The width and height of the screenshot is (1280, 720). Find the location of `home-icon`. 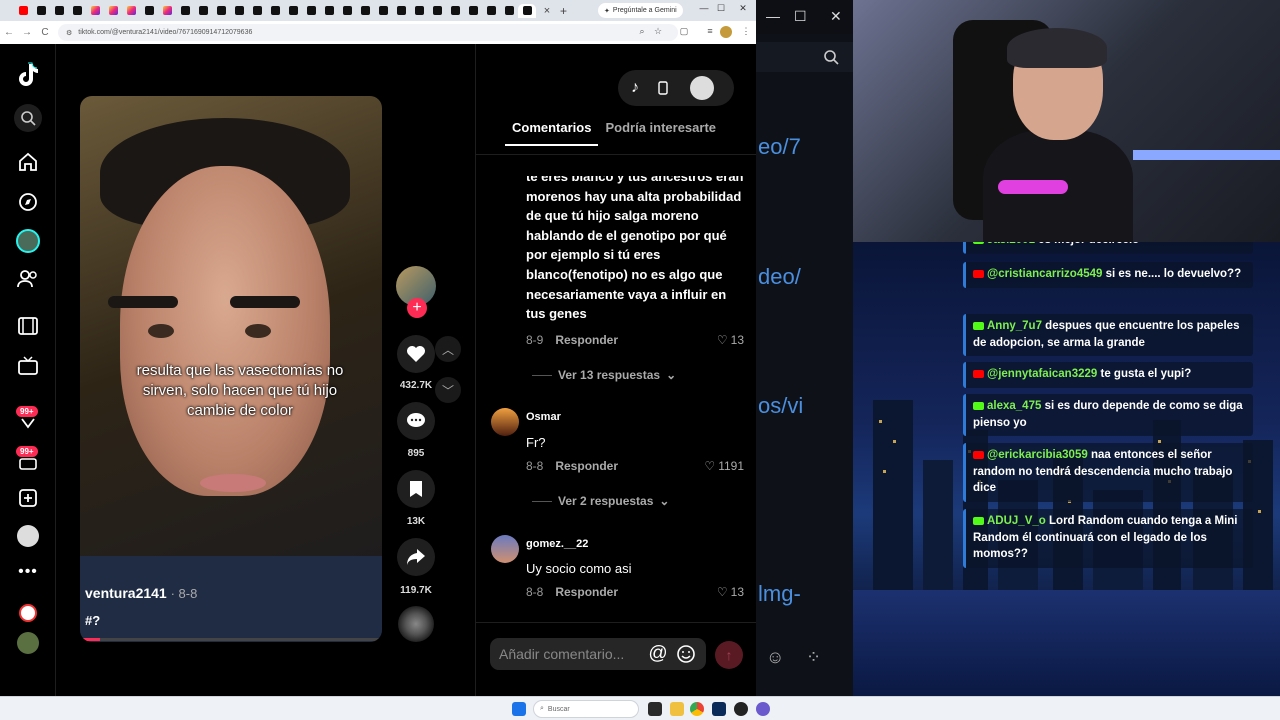

home-icon is located at coordinates (28, 162).